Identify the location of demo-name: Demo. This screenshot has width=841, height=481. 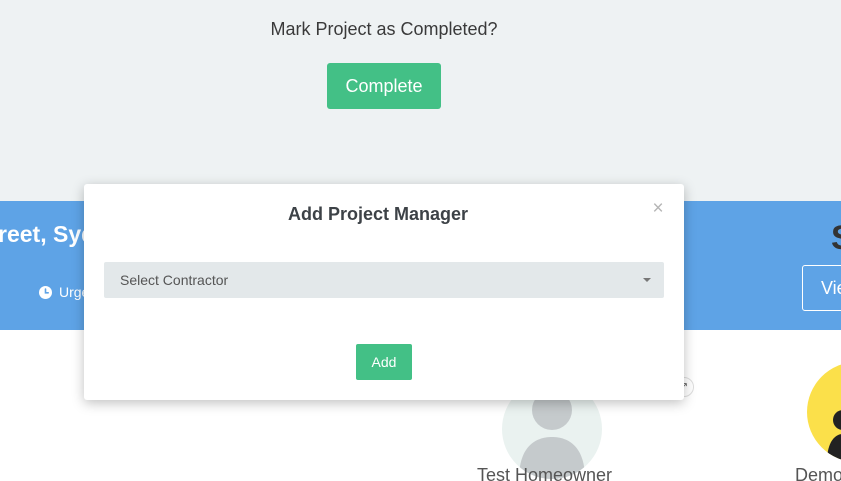
(818, 473).